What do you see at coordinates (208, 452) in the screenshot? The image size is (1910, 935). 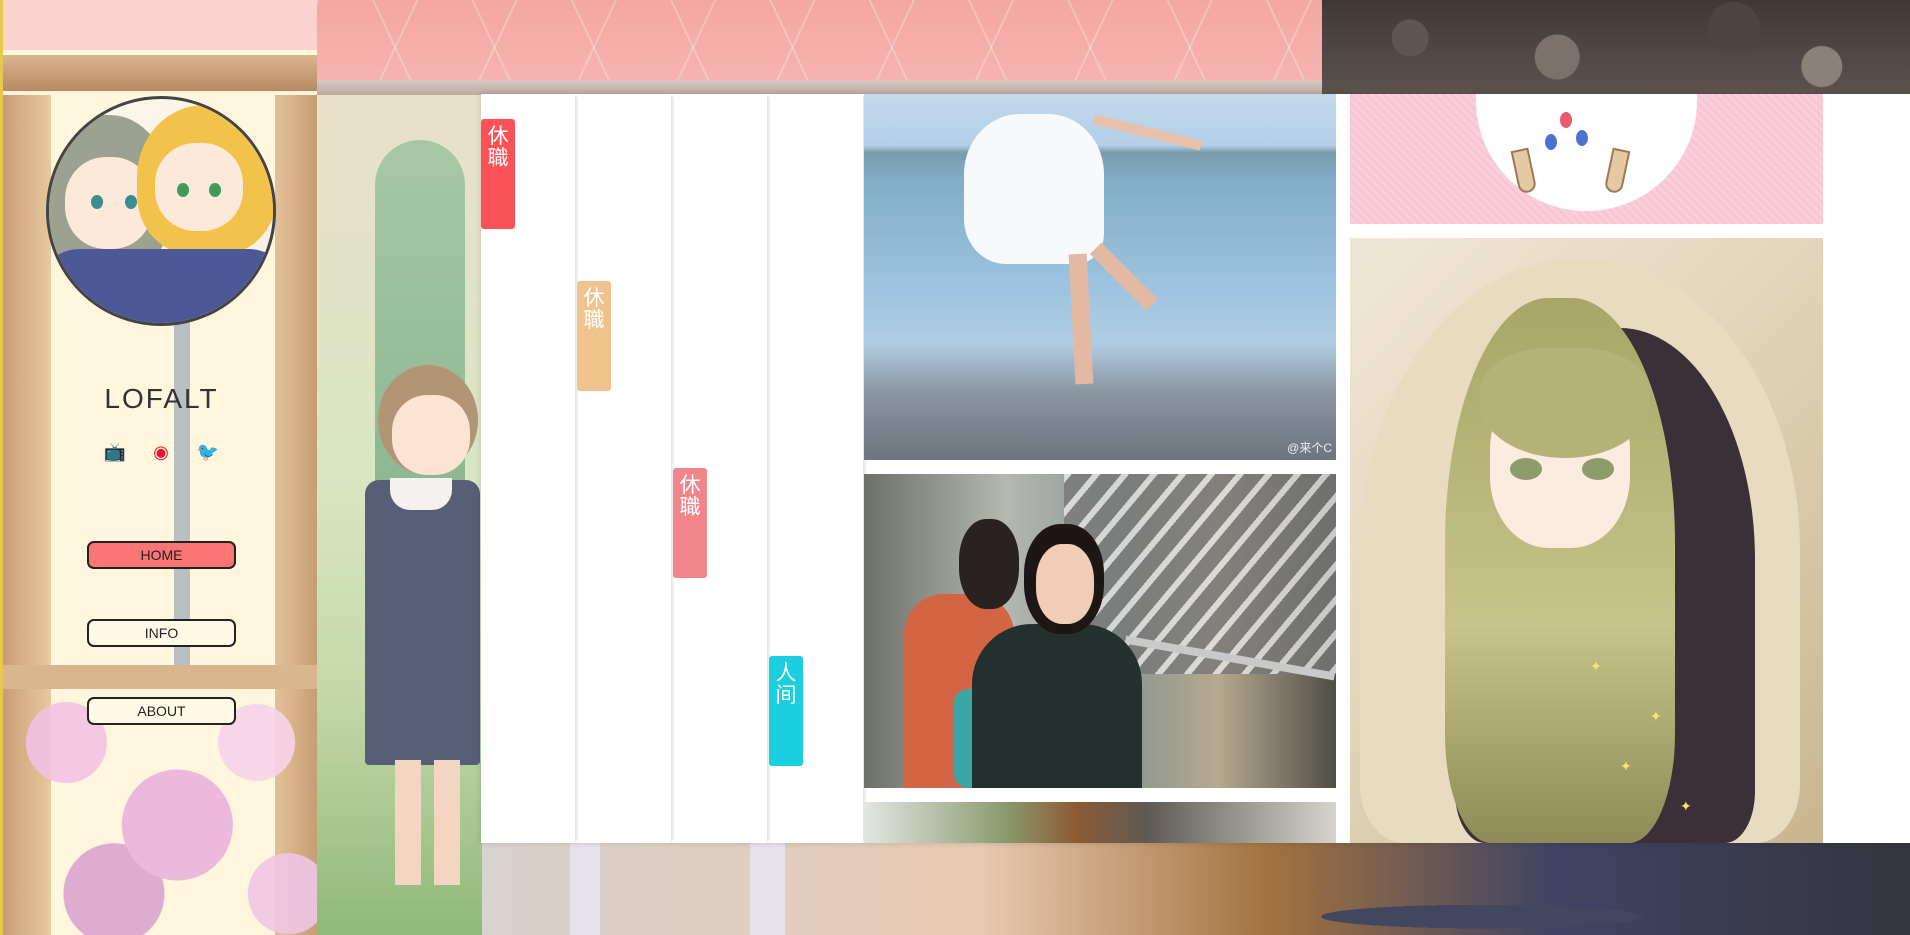 I see `twitter-icon: 🐦` at bounding box center [208, 452].